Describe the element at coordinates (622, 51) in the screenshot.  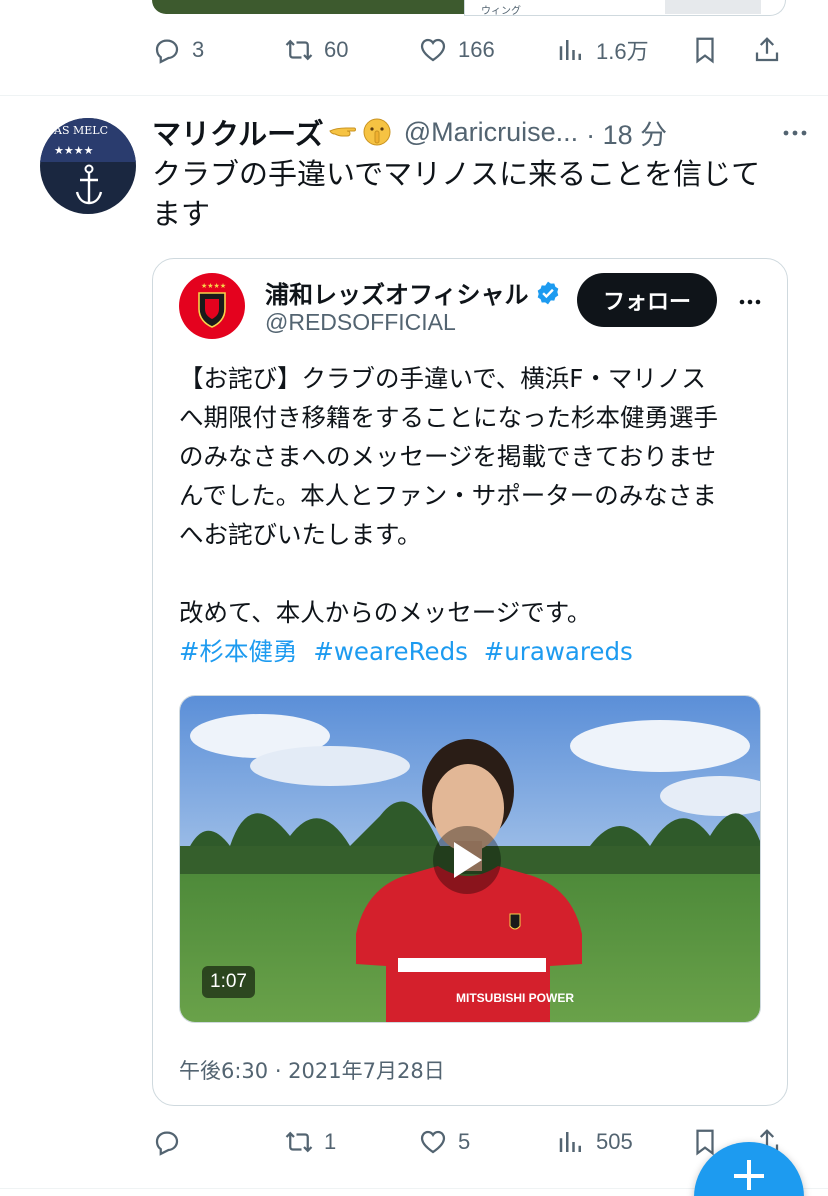
I see `views-count: 1.6万` at that location.